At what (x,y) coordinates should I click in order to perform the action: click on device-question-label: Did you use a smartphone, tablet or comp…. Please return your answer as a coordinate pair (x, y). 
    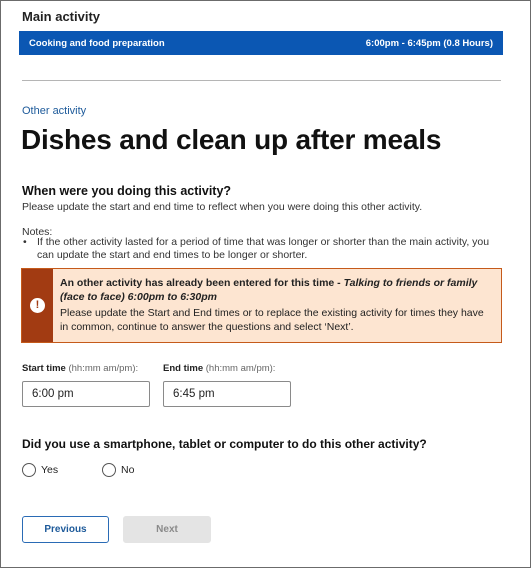
    Looking at the image, I should click on (224, 444).